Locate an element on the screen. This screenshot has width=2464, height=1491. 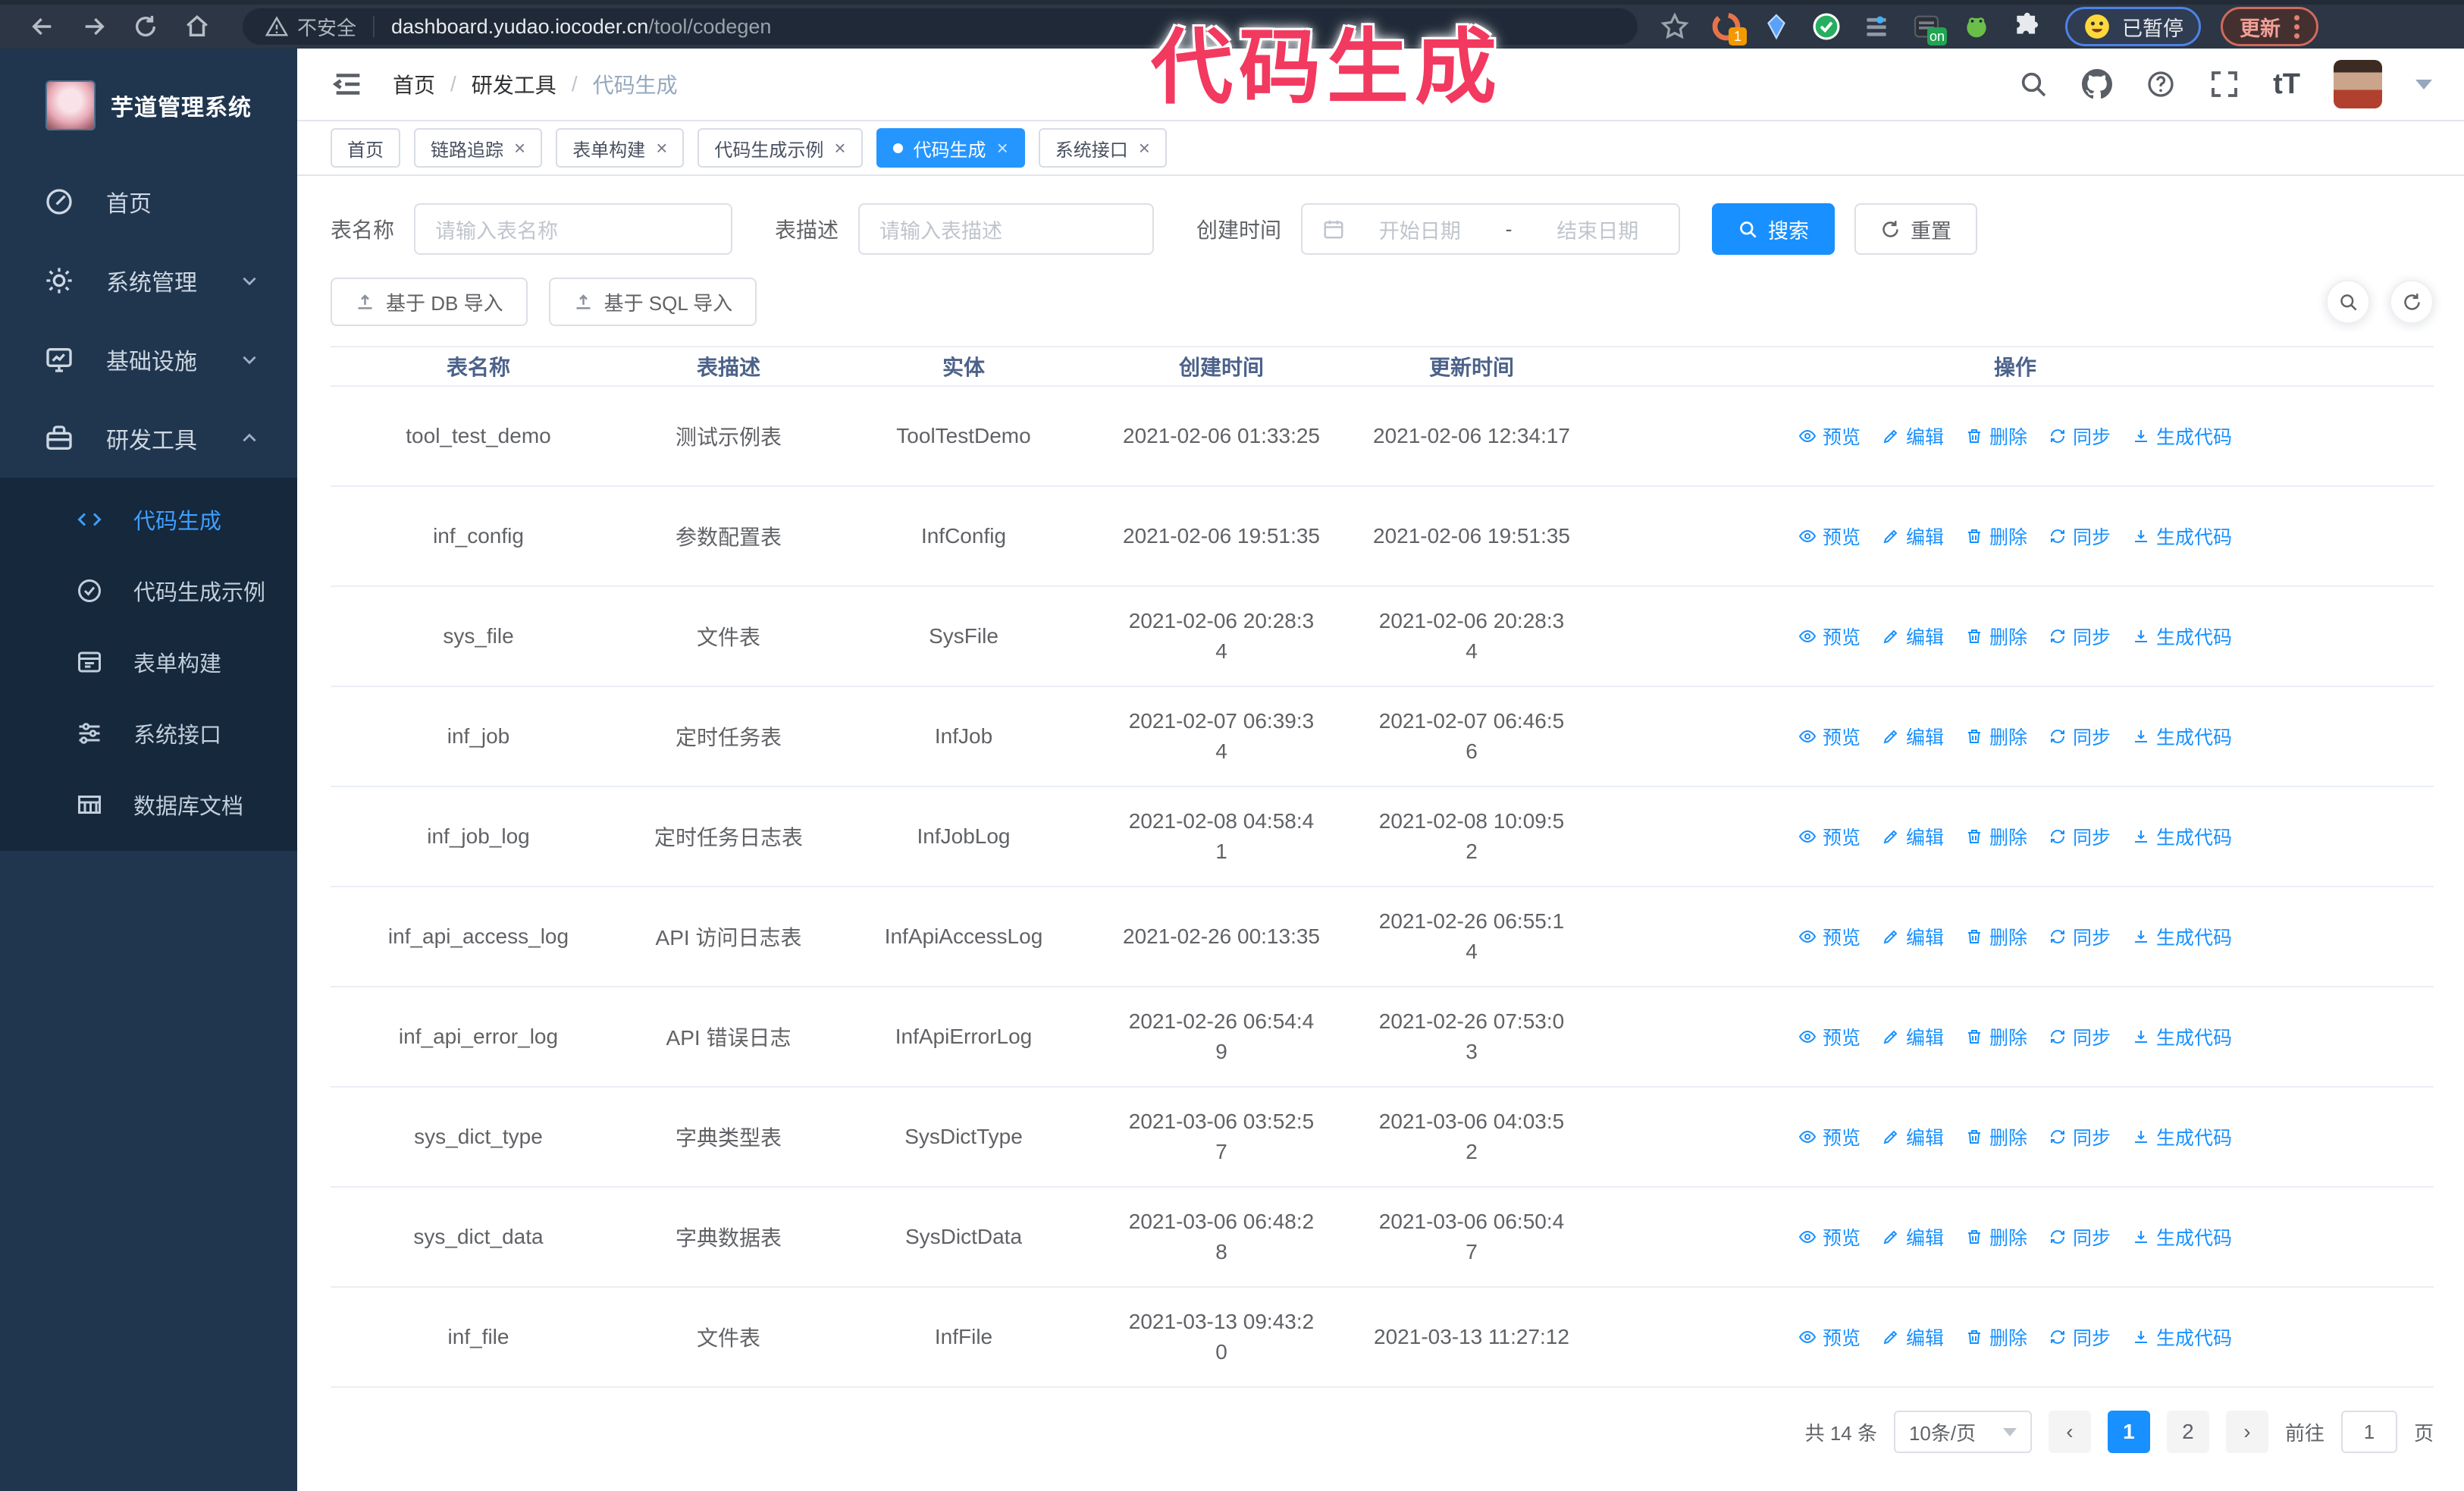
tab: 代码生成 × is located at coordinates (951, 148).